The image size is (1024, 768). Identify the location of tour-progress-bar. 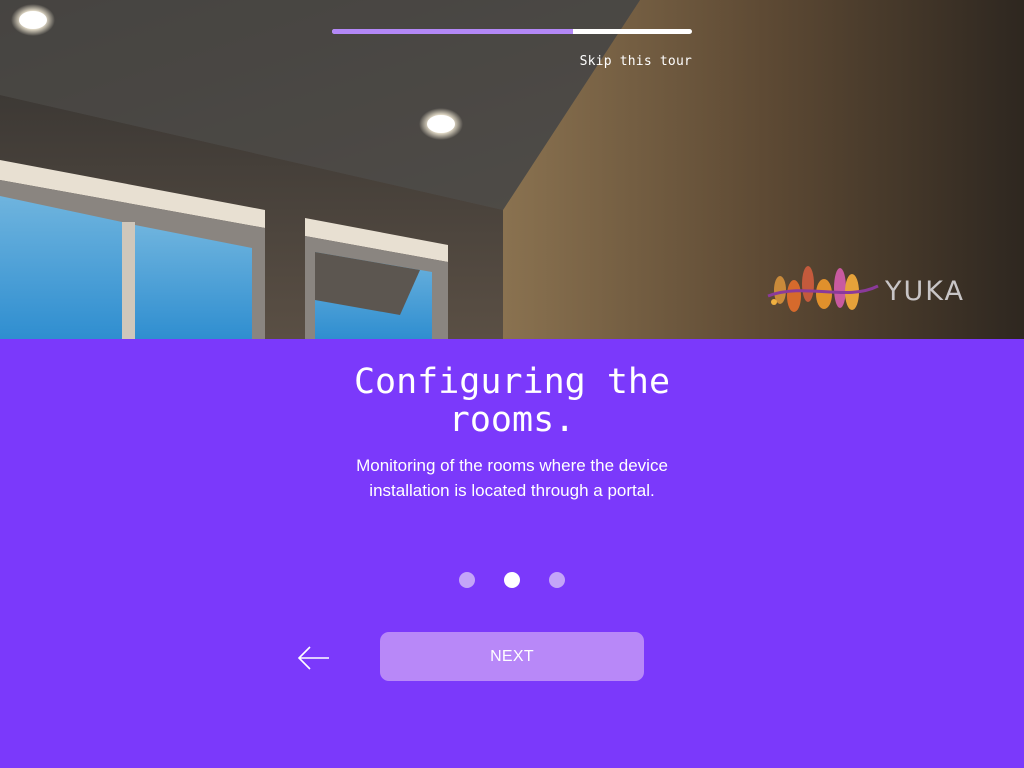
(512, 31).